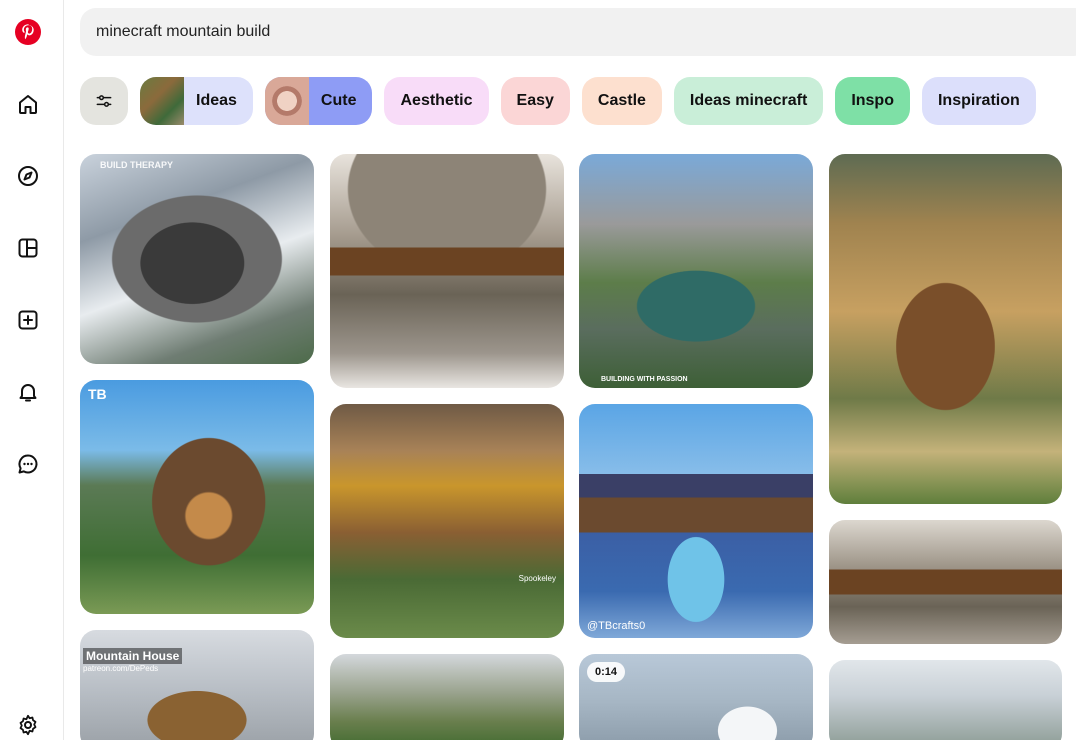 The width and height of the screenshot is (1076, 740). Describe the element at coordinates (537, 578) in the screenshot. I see `pin-credit: Spookeley` at that location.